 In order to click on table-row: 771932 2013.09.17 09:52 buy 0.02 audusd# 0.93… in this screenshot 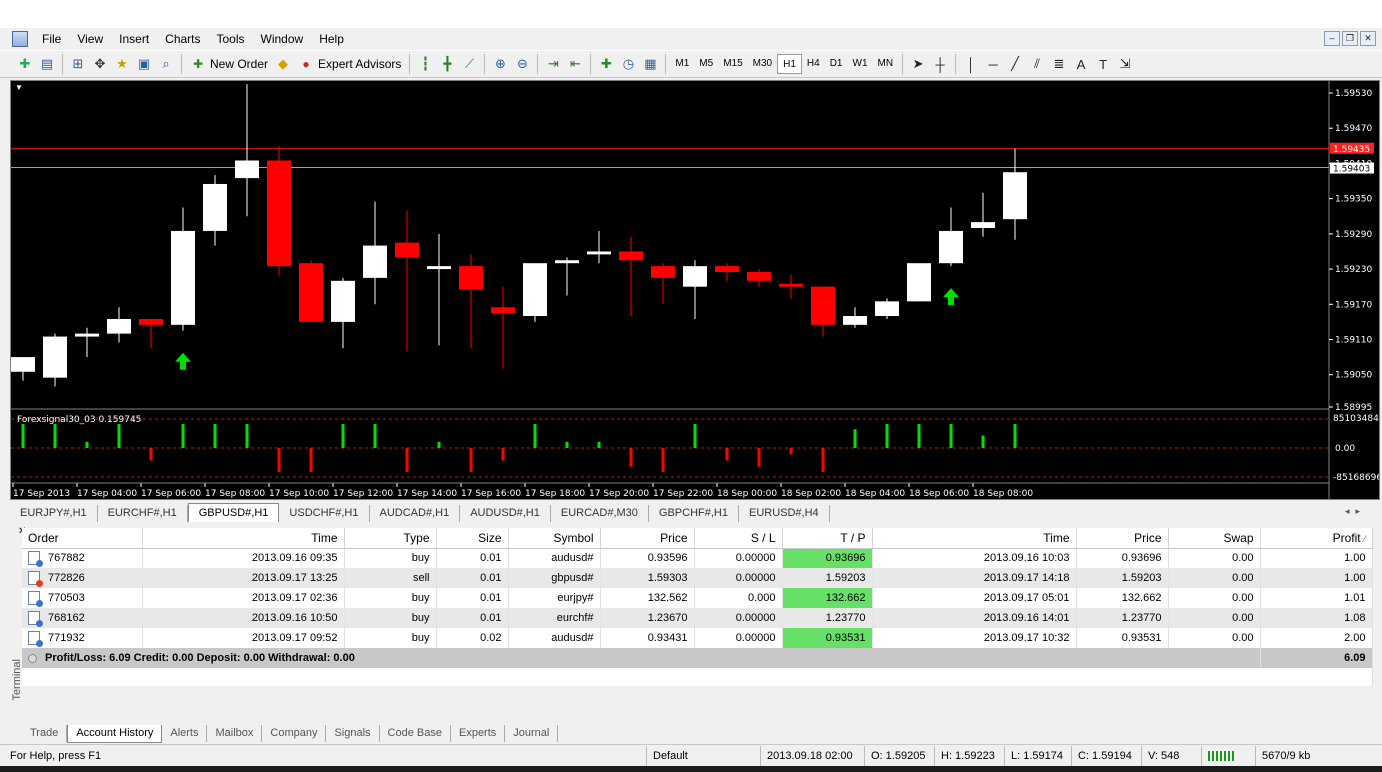, I will do `click(697, 638)`.